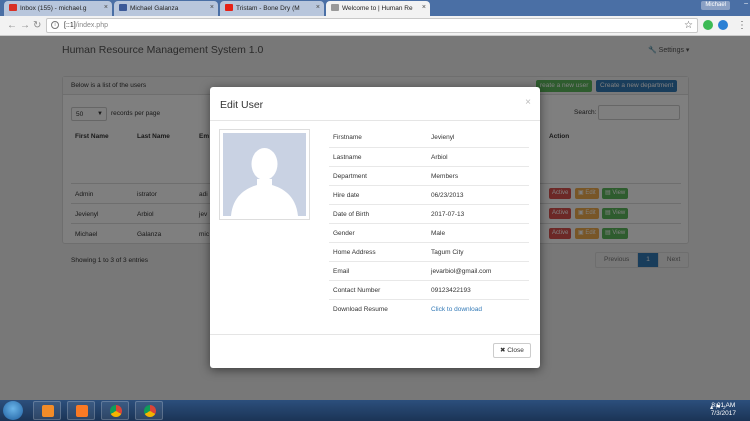 The image size is (750, 421). What do you see at coordinates (360, 309) in the screenshot?
I see `detail-label: Download Resume` at bounding box center [360, 309].